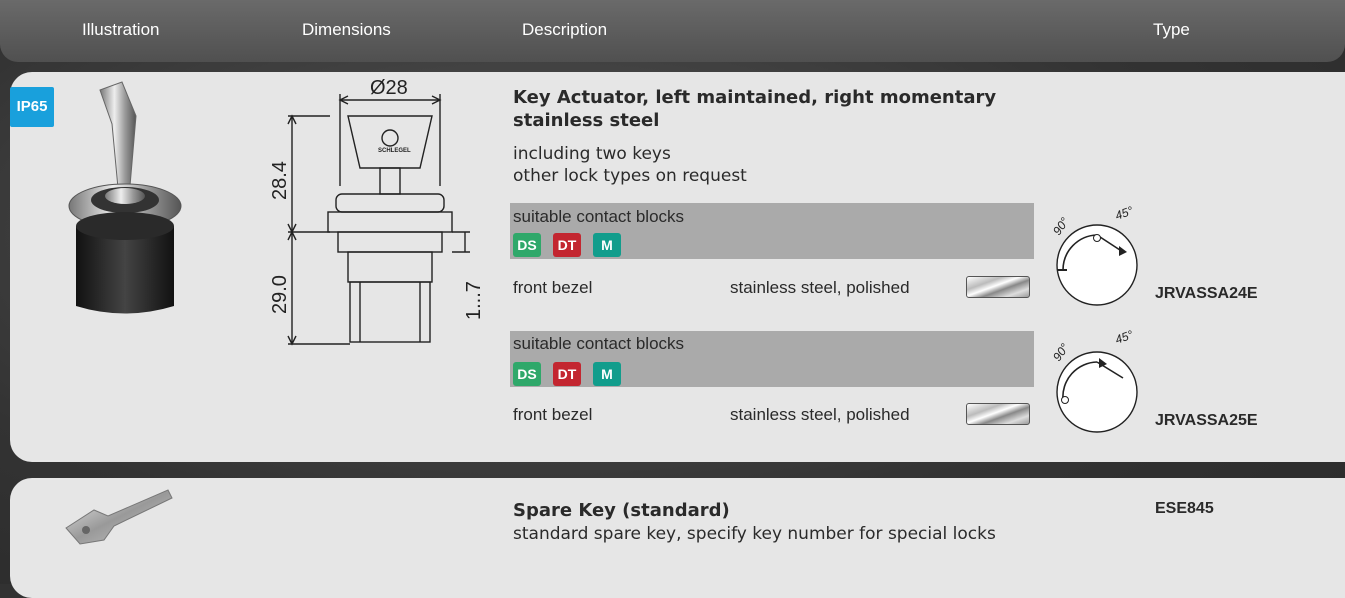 This screenshot has height=598, width=1345. Describe the element at coordinates (672, 31) in the screenshot. I see `table-header: Illustration Dimensions Description Type` at that location.